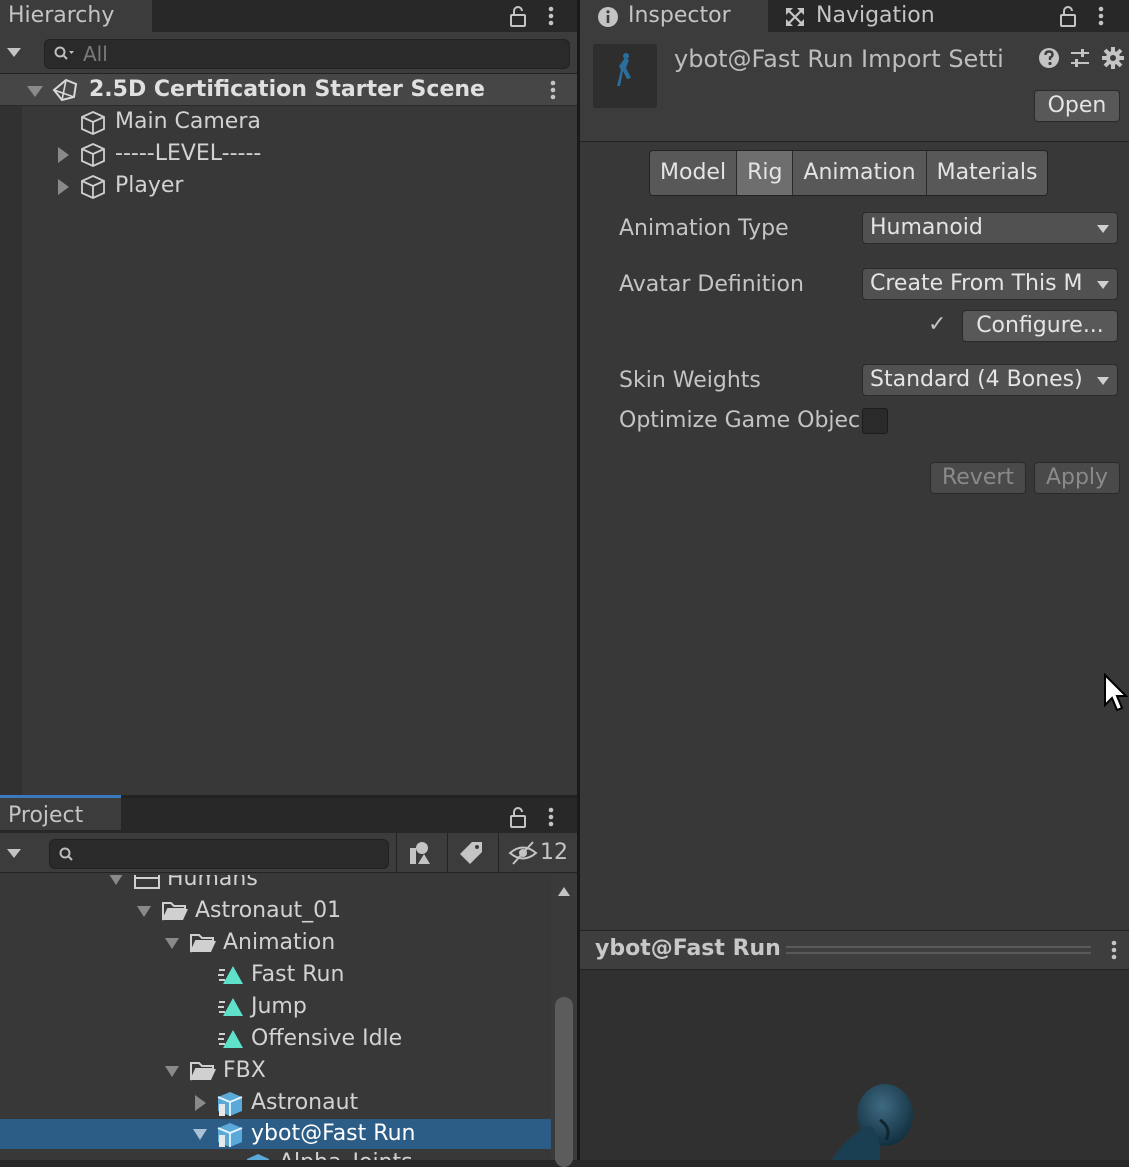 The height and width of the screenshot is (1167, 1129). I want to click on animation-type-dropdown: Humanoid, so click(990, 228).